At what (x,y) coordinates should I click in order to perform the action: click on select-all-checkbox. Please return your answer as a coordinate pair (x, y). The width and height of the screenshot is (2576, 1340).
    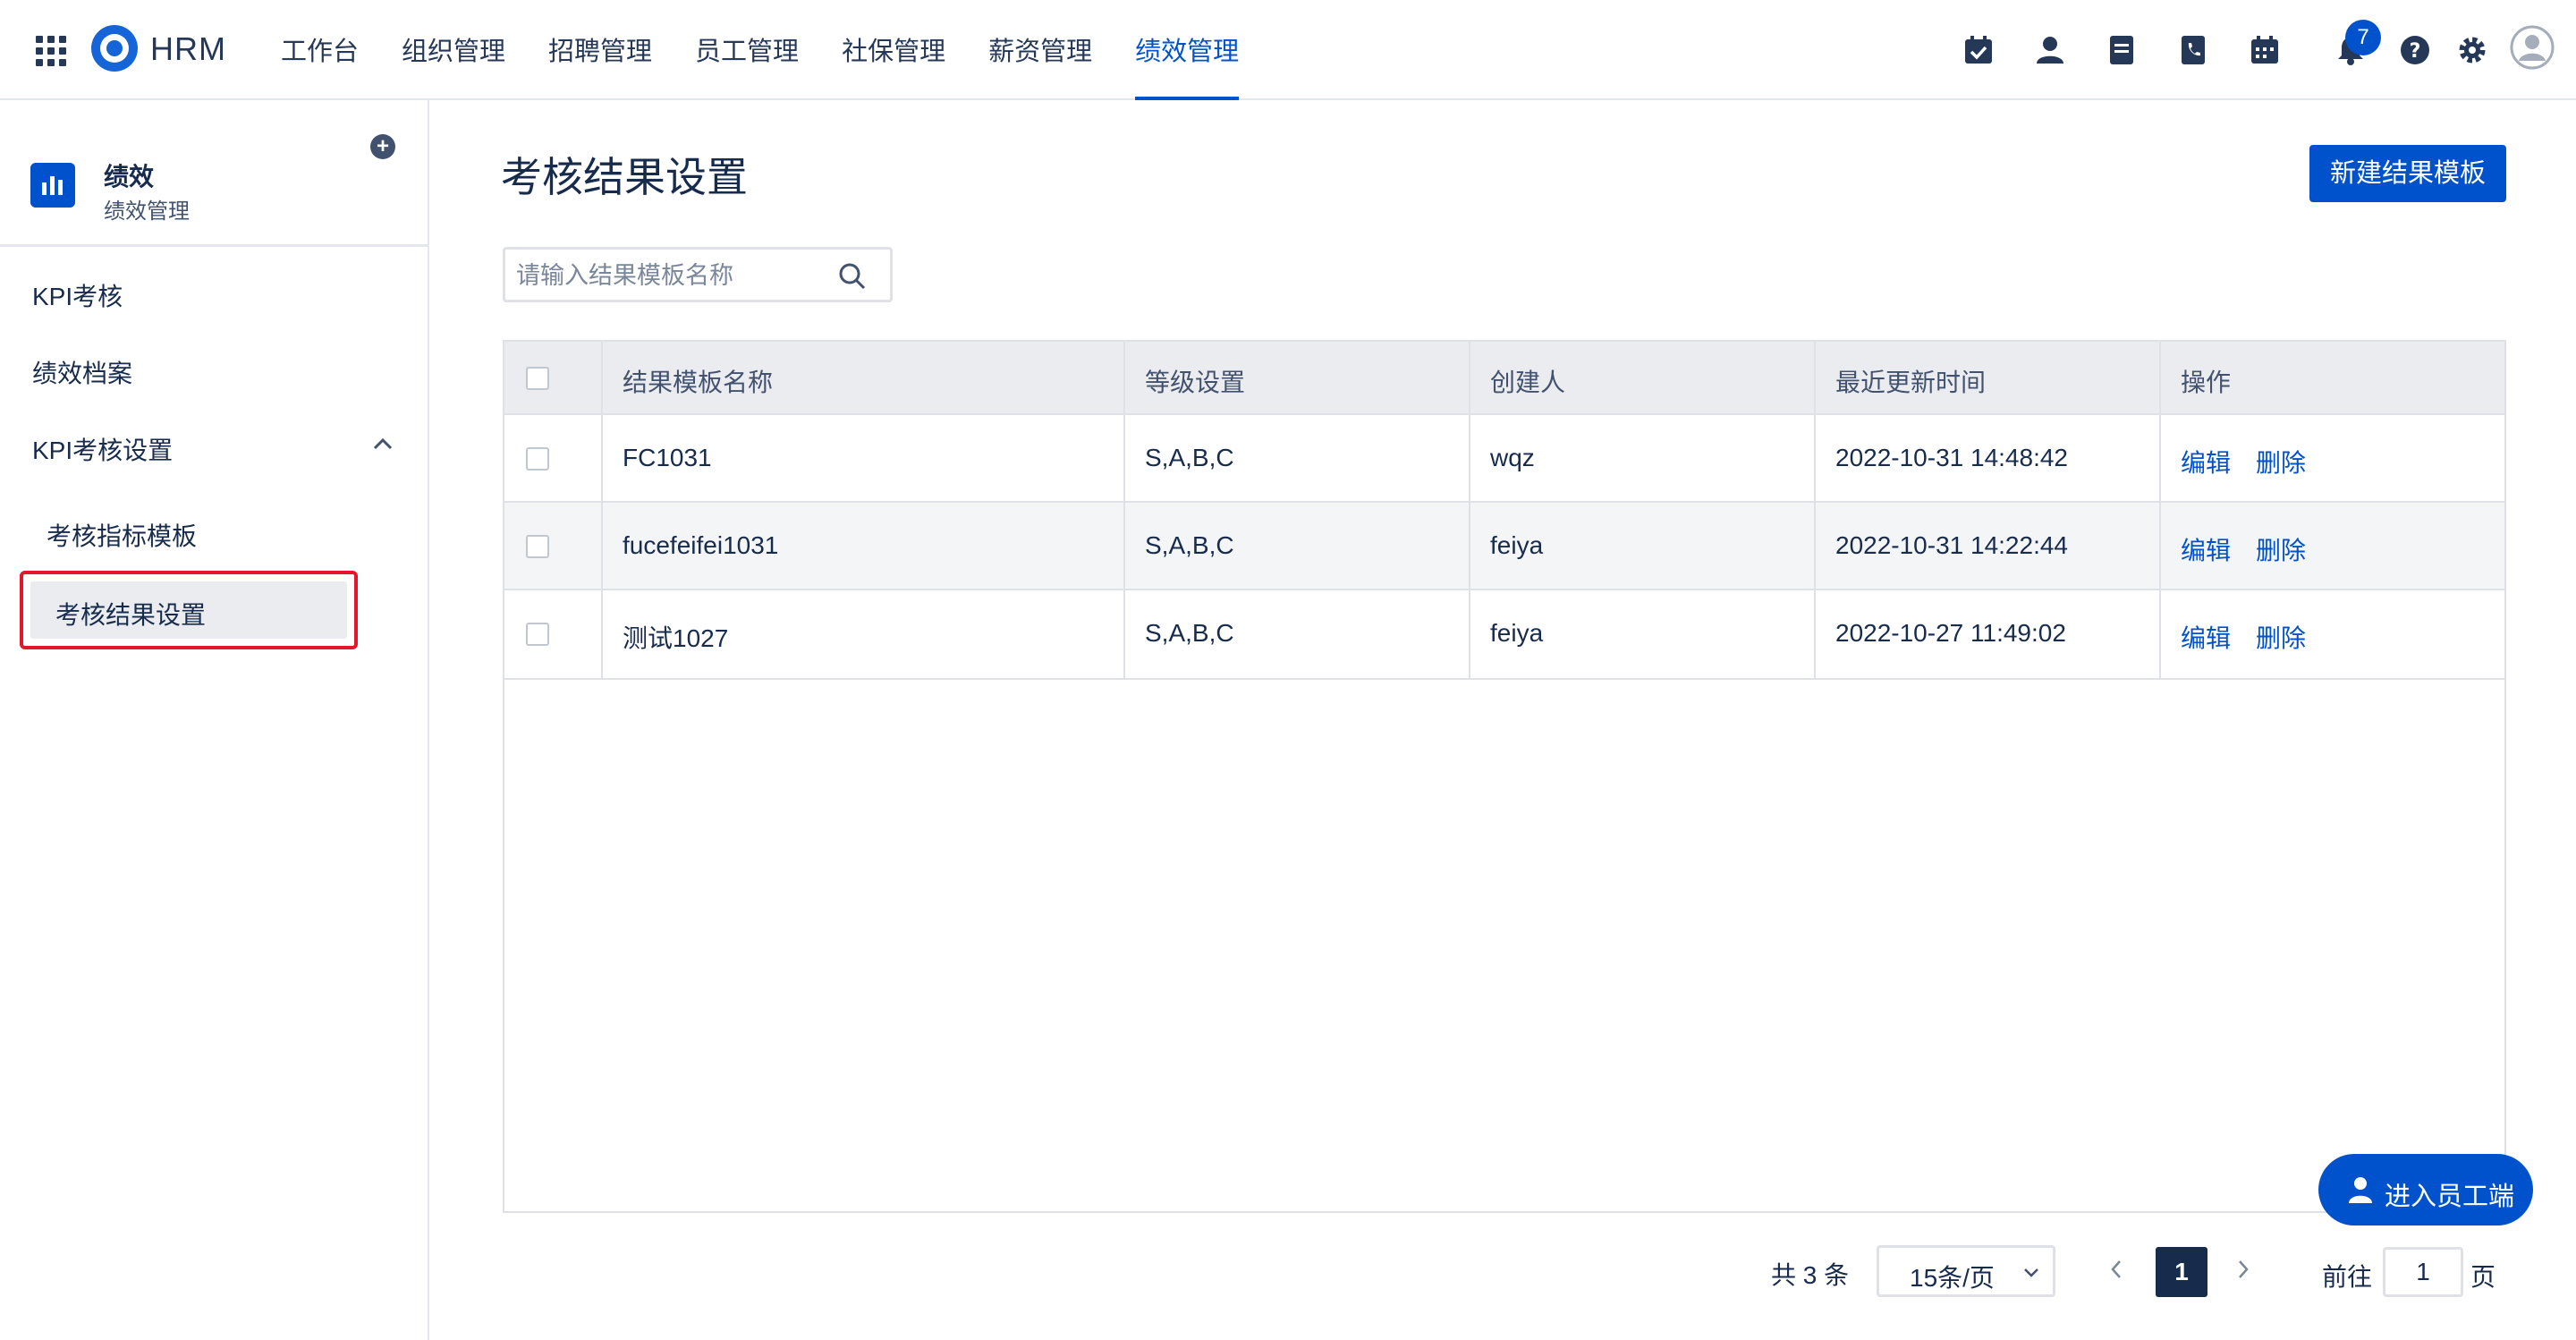
    Looking at the image, I should click on (537, 378).